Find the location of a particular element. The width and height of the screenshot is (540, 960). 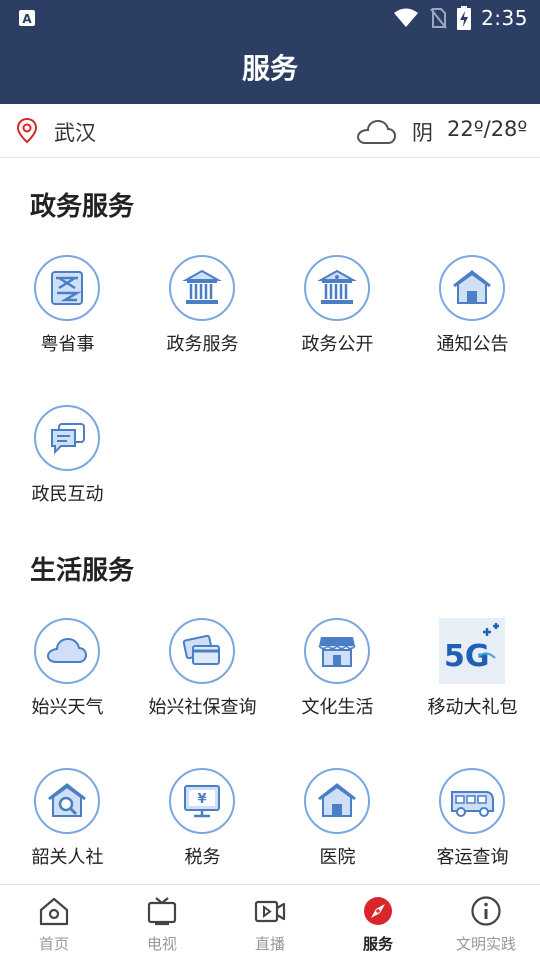

tv-icon is located at coordinates (162, 911).